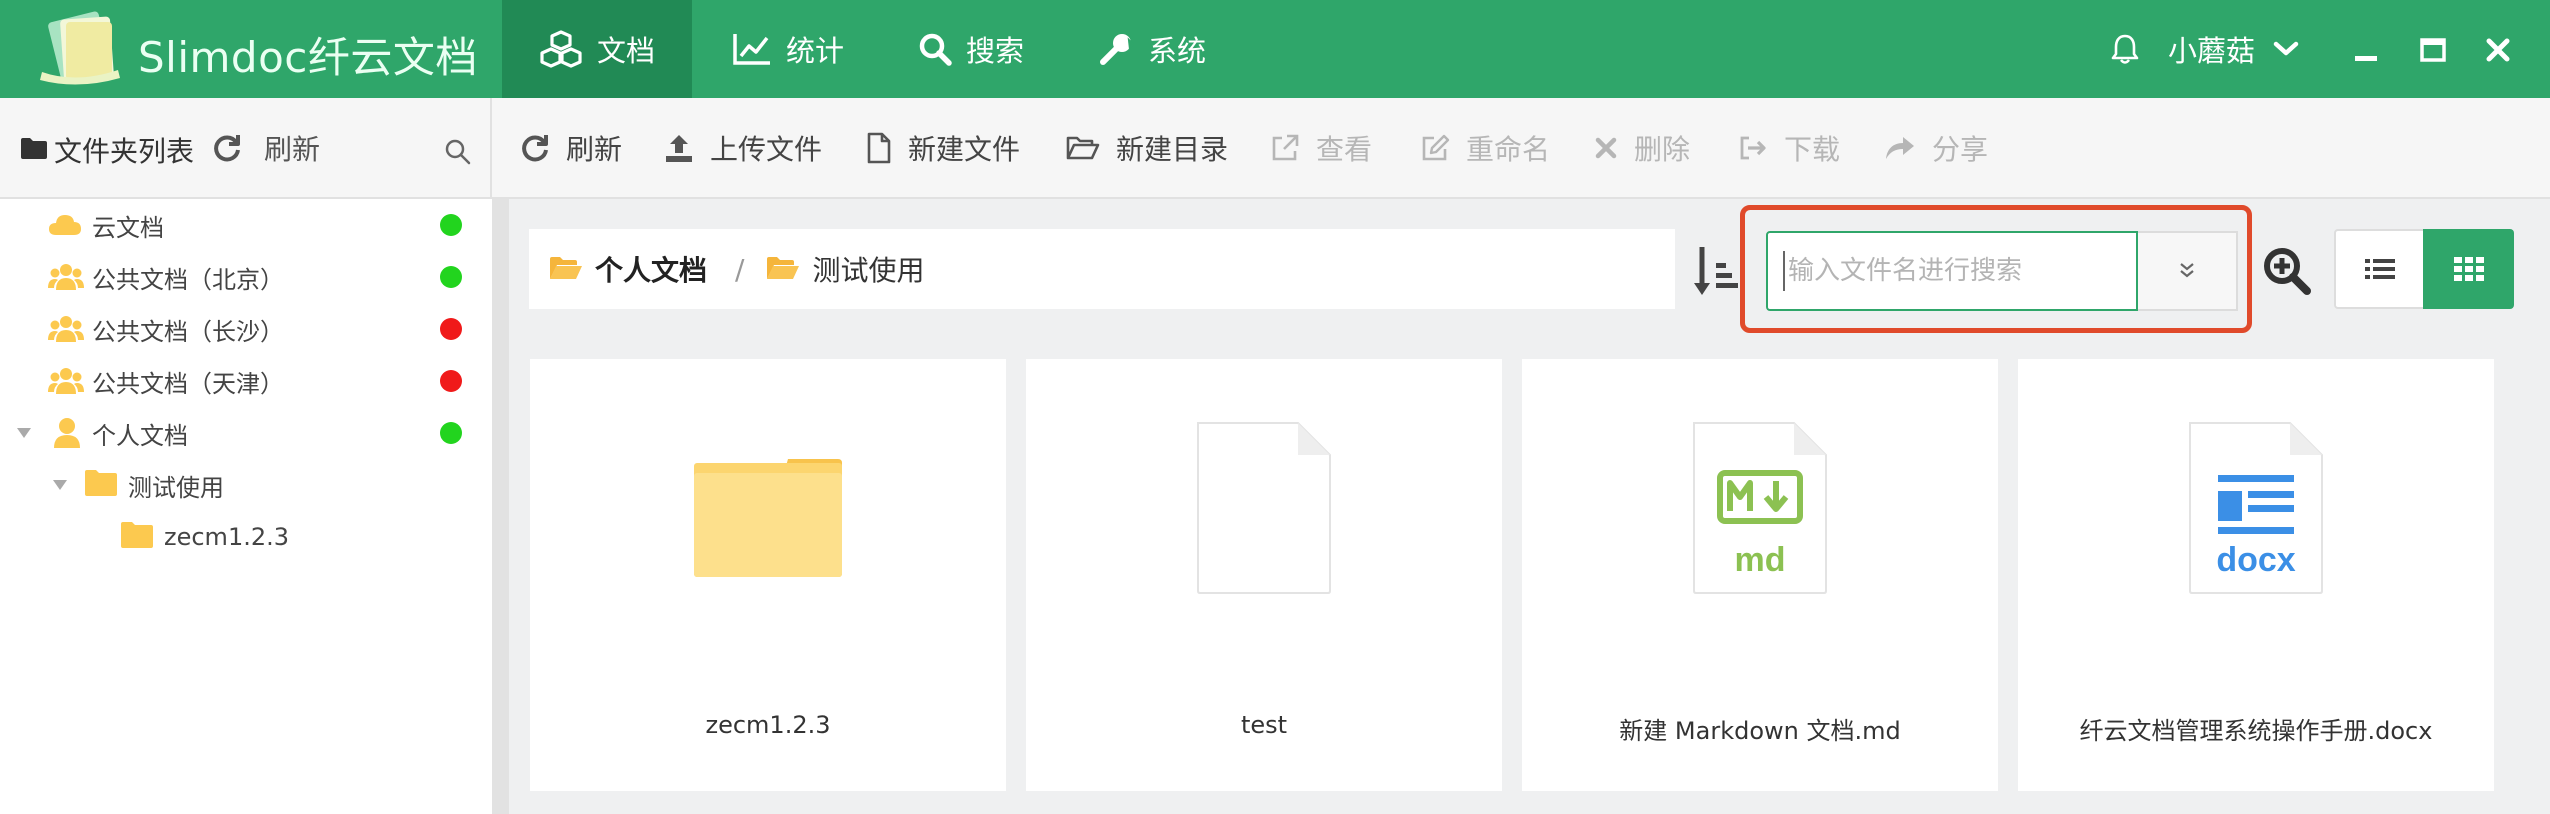  I want to click on maximize-icon, so click(2433, 50).